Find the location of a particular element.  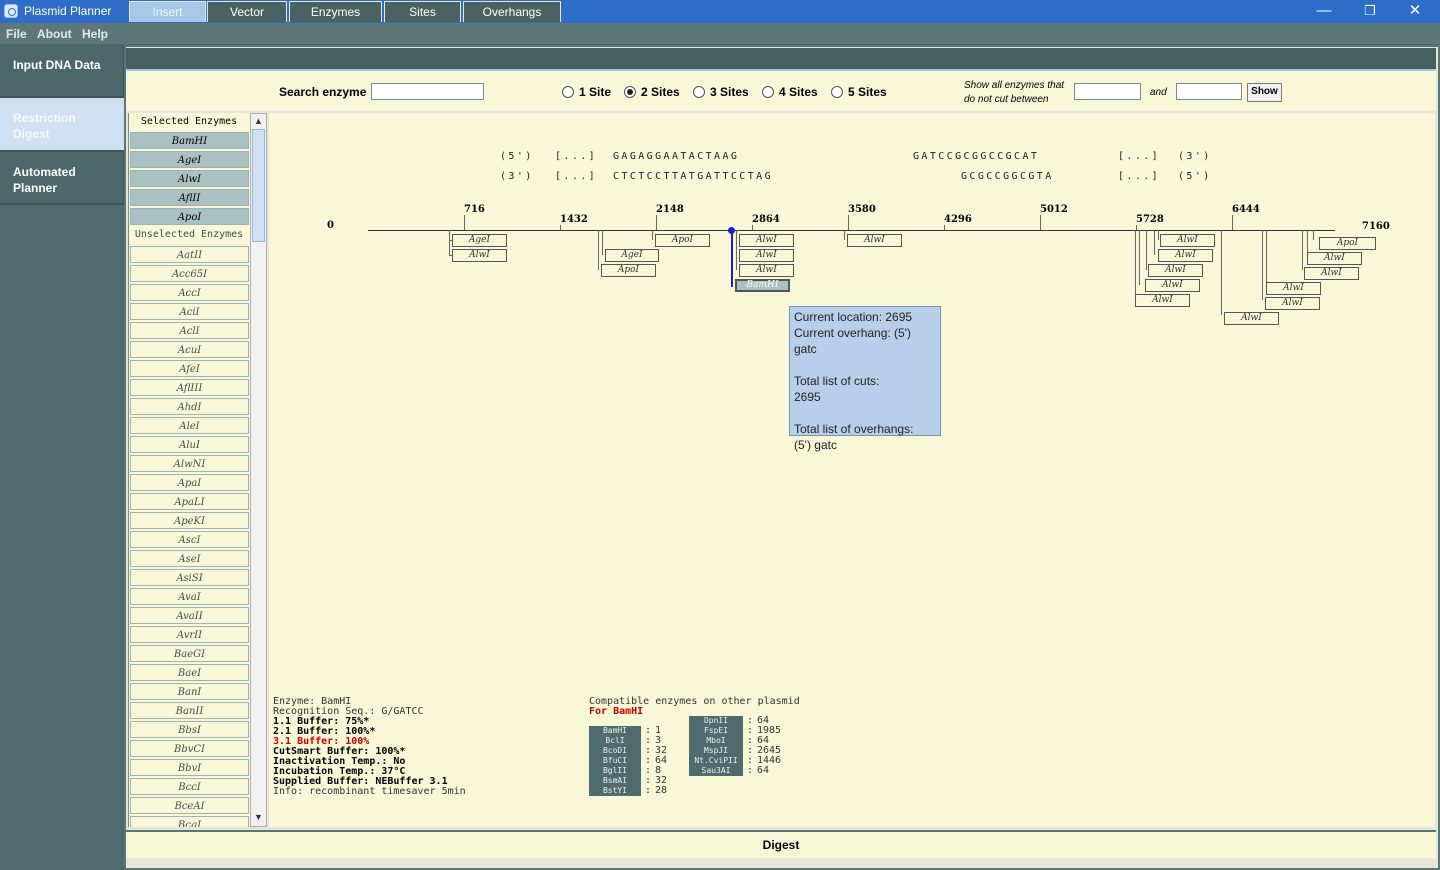

tick-mark is located at coordinates (1136, 227).